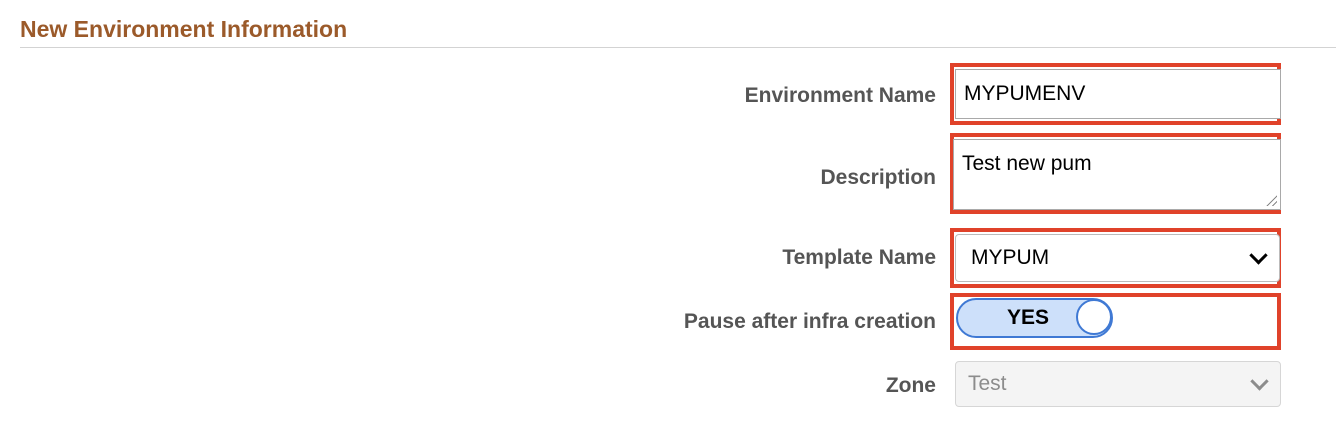  I want to click on section-title: New Environment Information, so click(184, 29).